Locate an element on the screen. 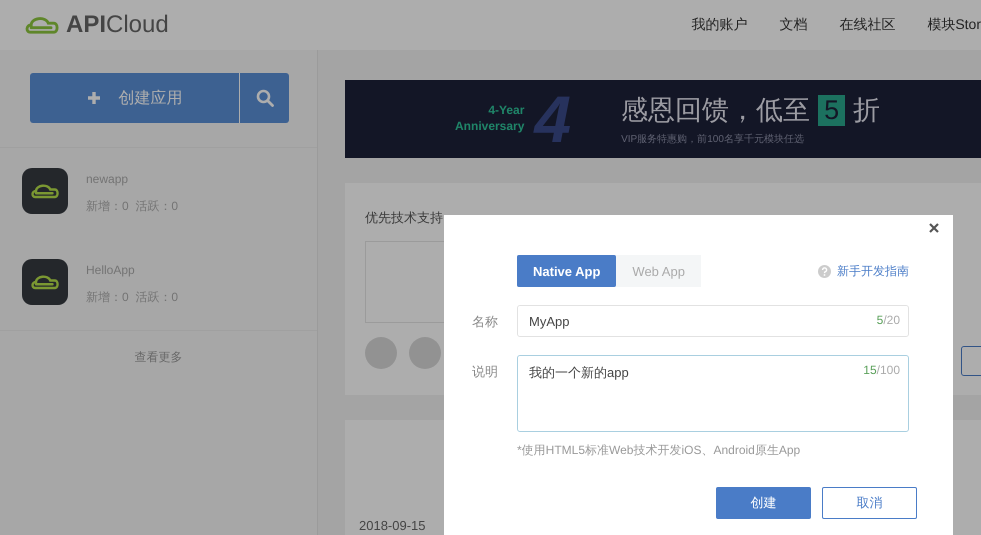 This screenshot has width=981, height=535. view-more-link: 查看更多 is located at coordinates (158, 357).